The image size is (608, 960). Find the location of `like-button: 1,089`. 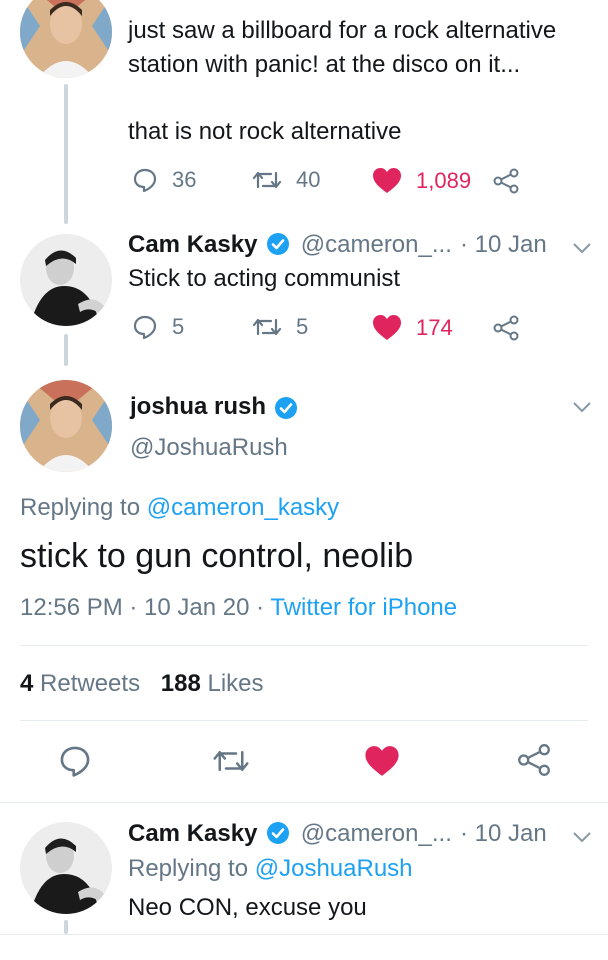

like-button: 1,089 is located at coordinates (421, 180).